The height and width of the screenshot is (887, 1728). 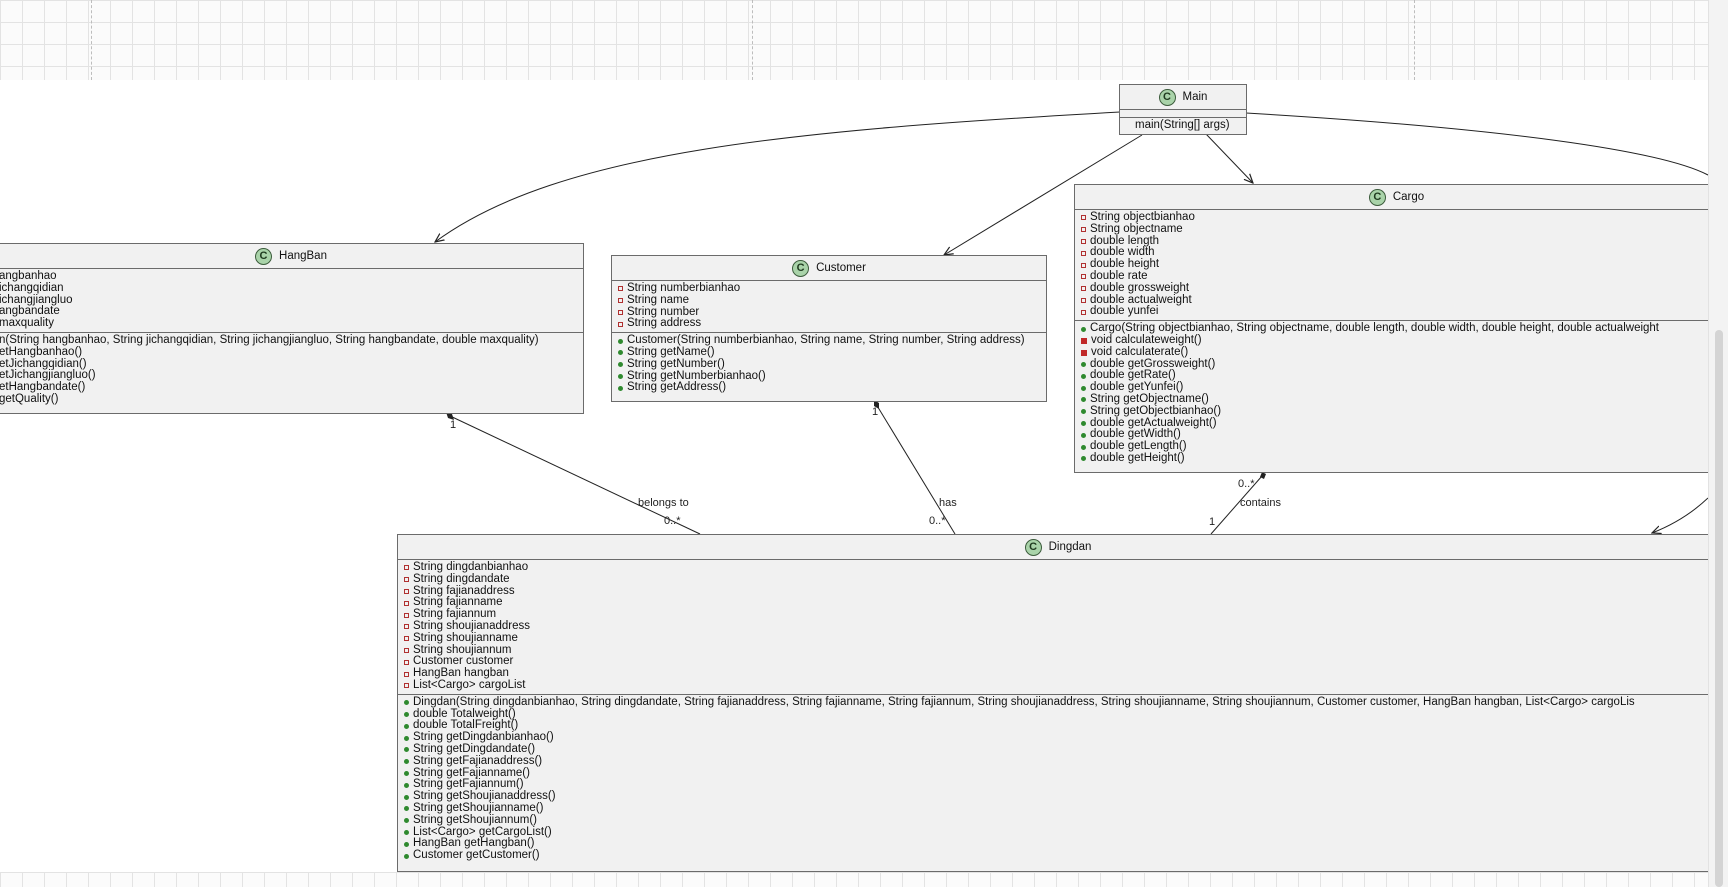 I want to click on class-member: String getName(), so click(x=832, y=352).